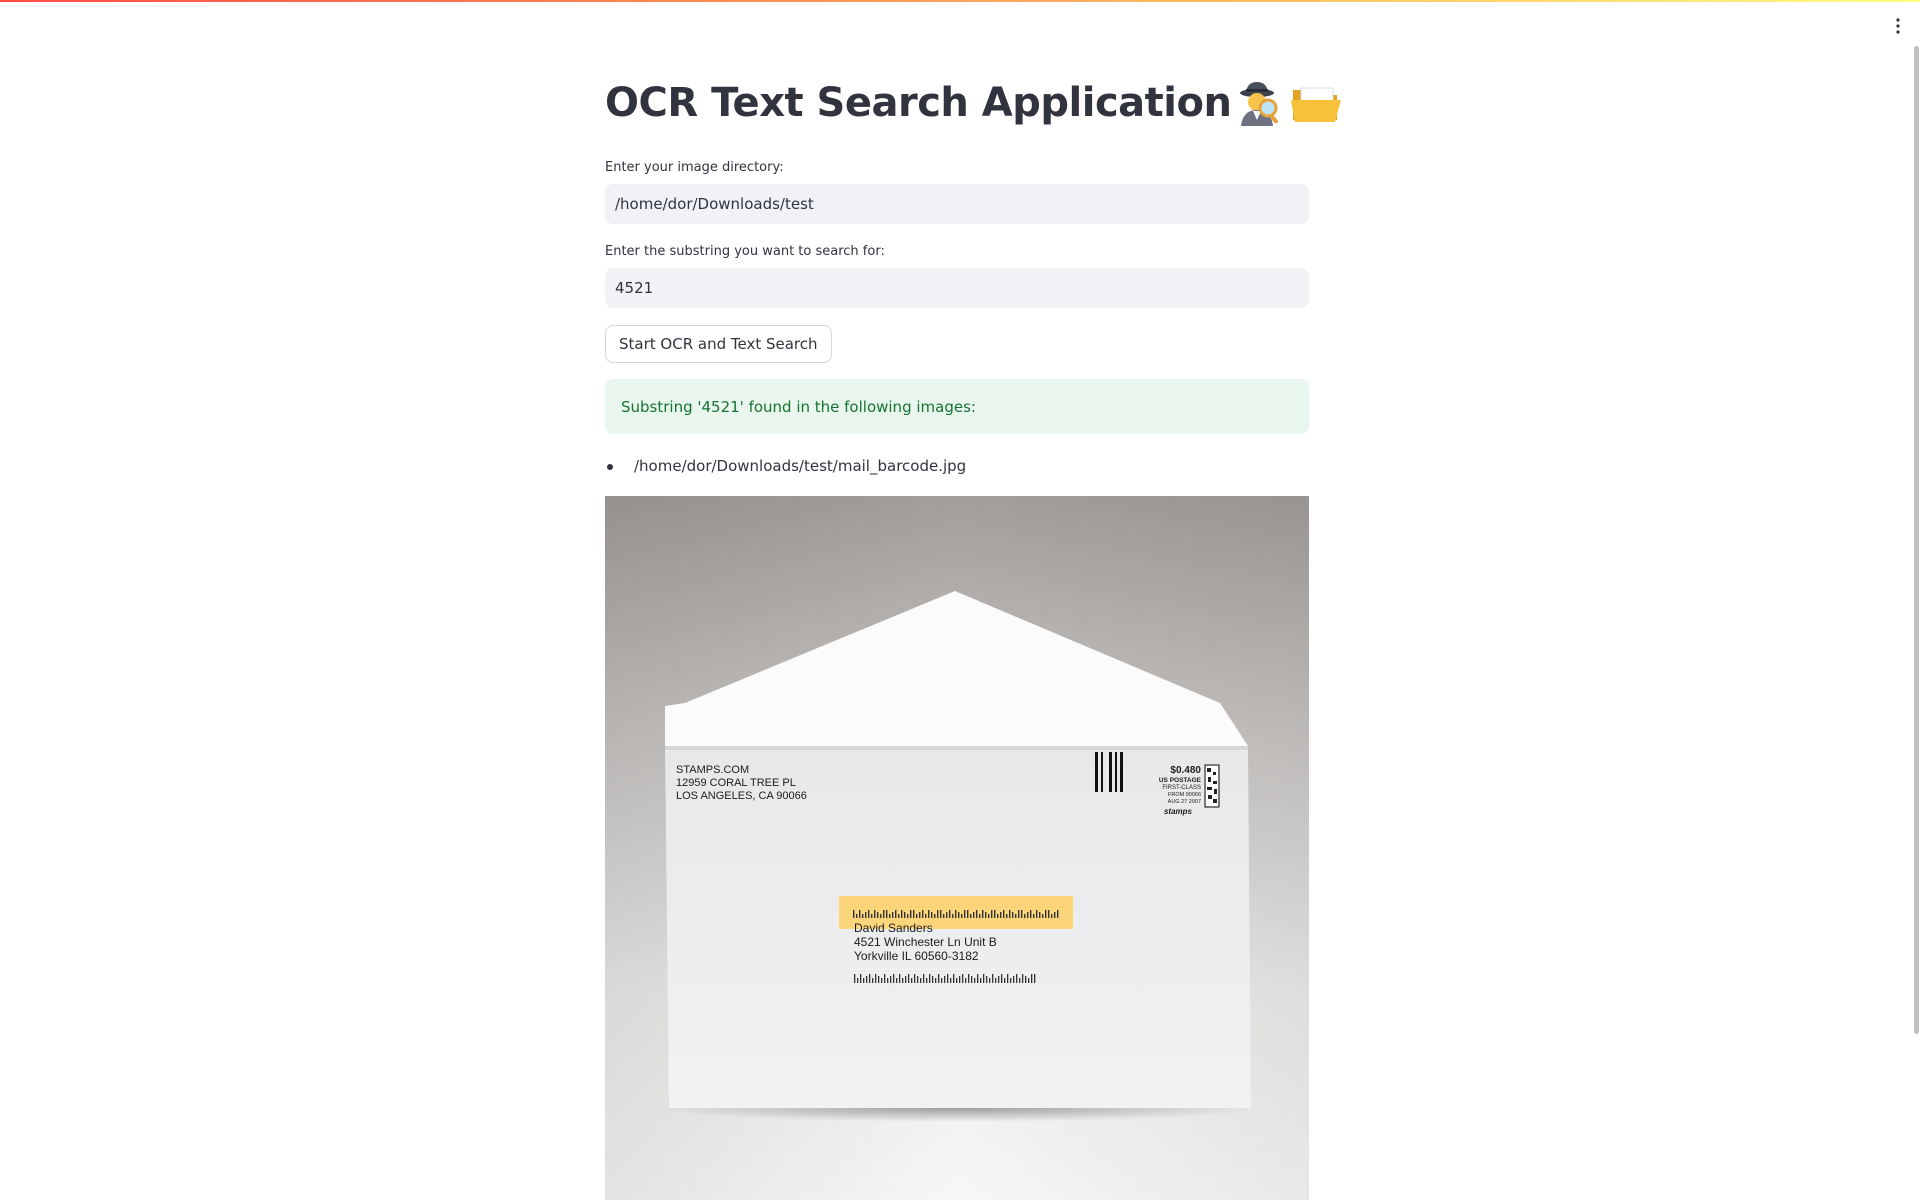 The image size is (1920, 1200). I want to click on top-decoration-stripe, so click(960, 1).